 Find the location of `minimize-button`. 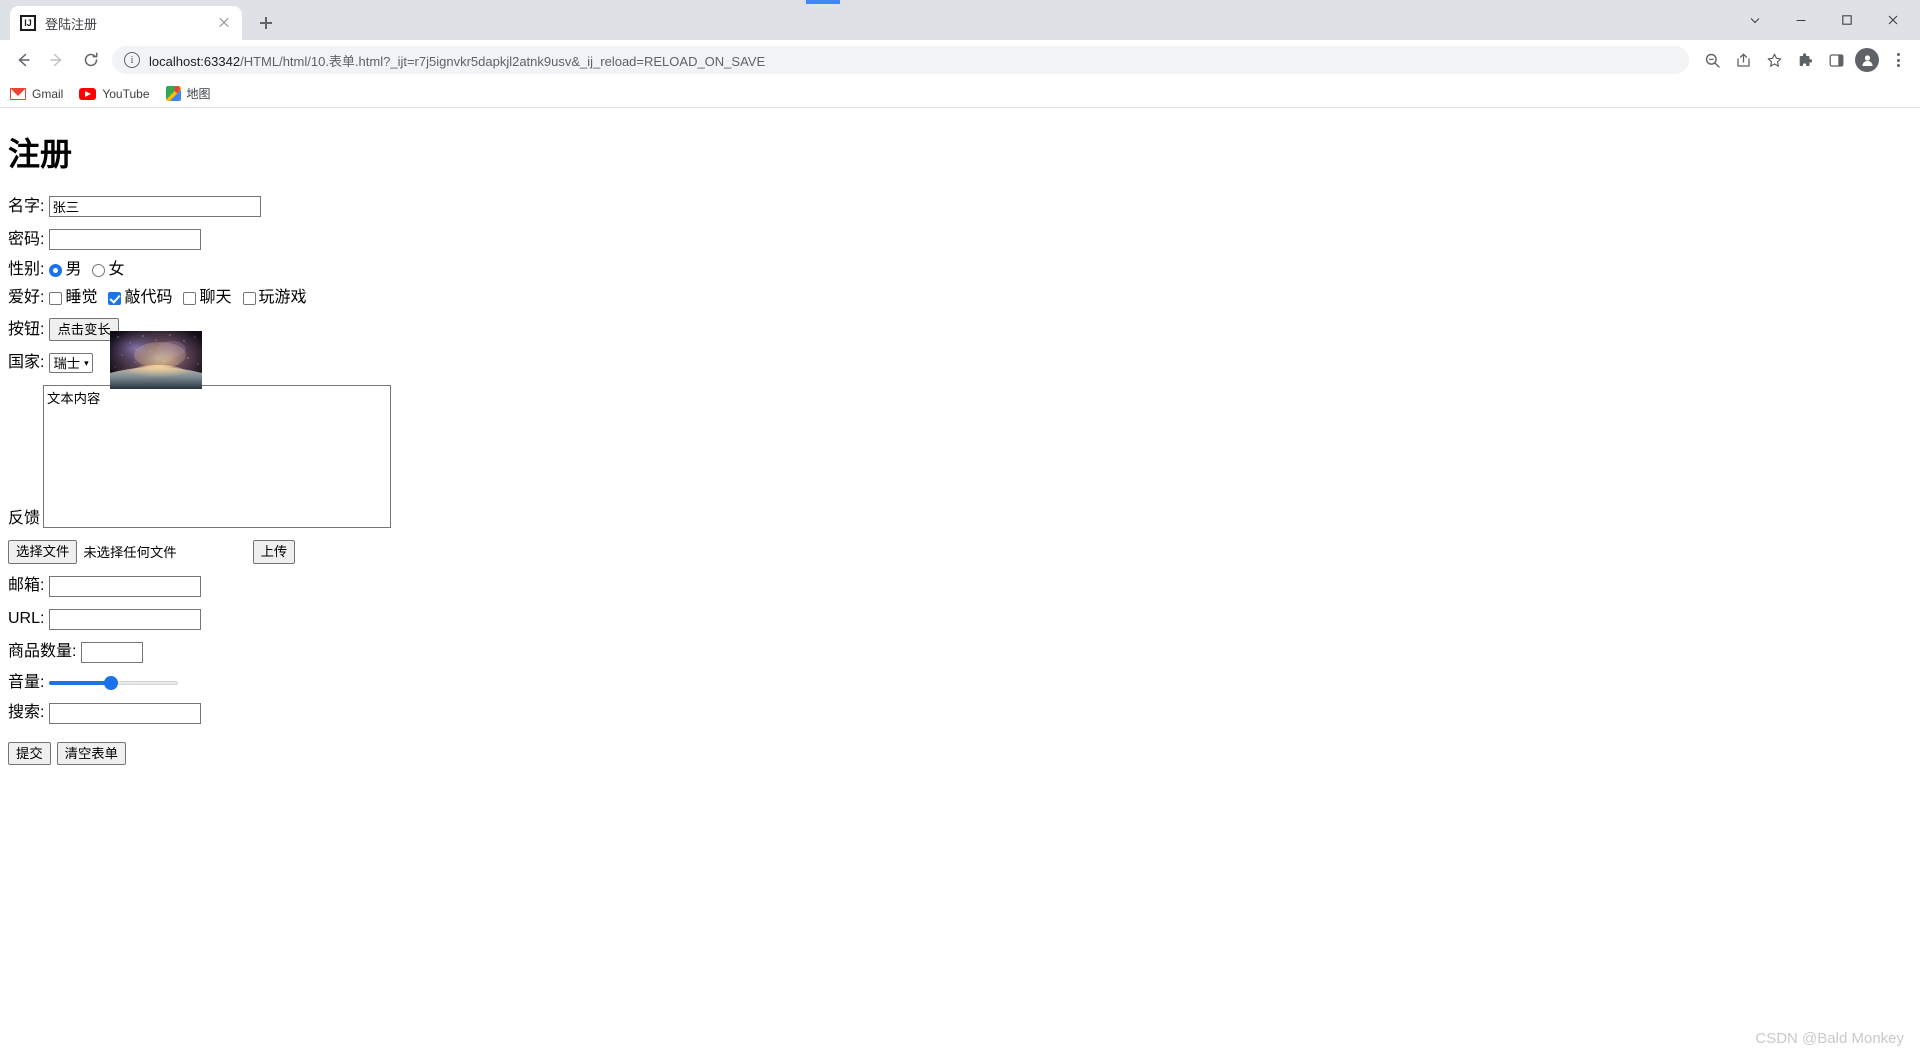

minimize-button is located at coordinates (1801, 20).